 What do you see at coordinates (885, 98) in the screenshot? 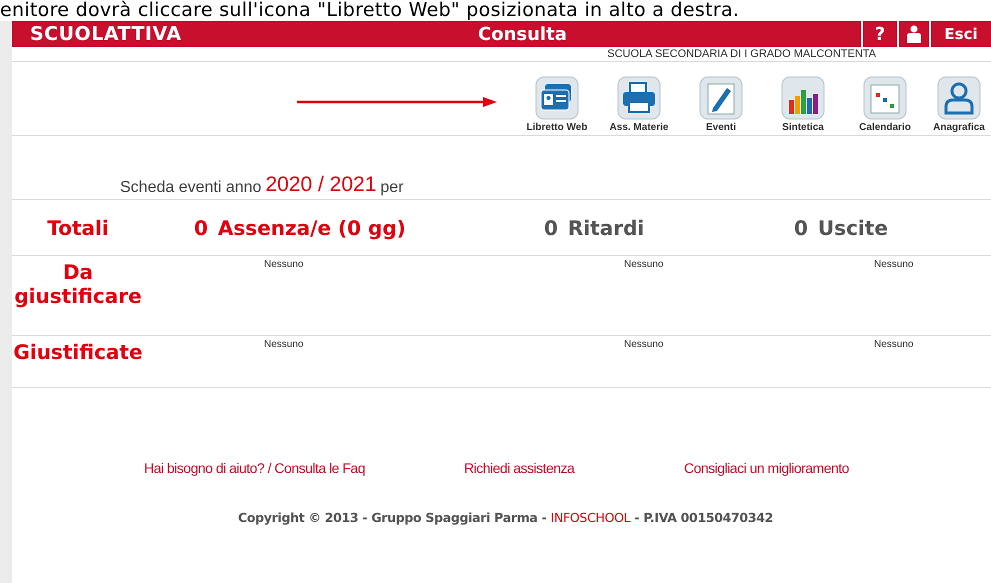
I see `calendar-icon` at bounding box center [885, 98].